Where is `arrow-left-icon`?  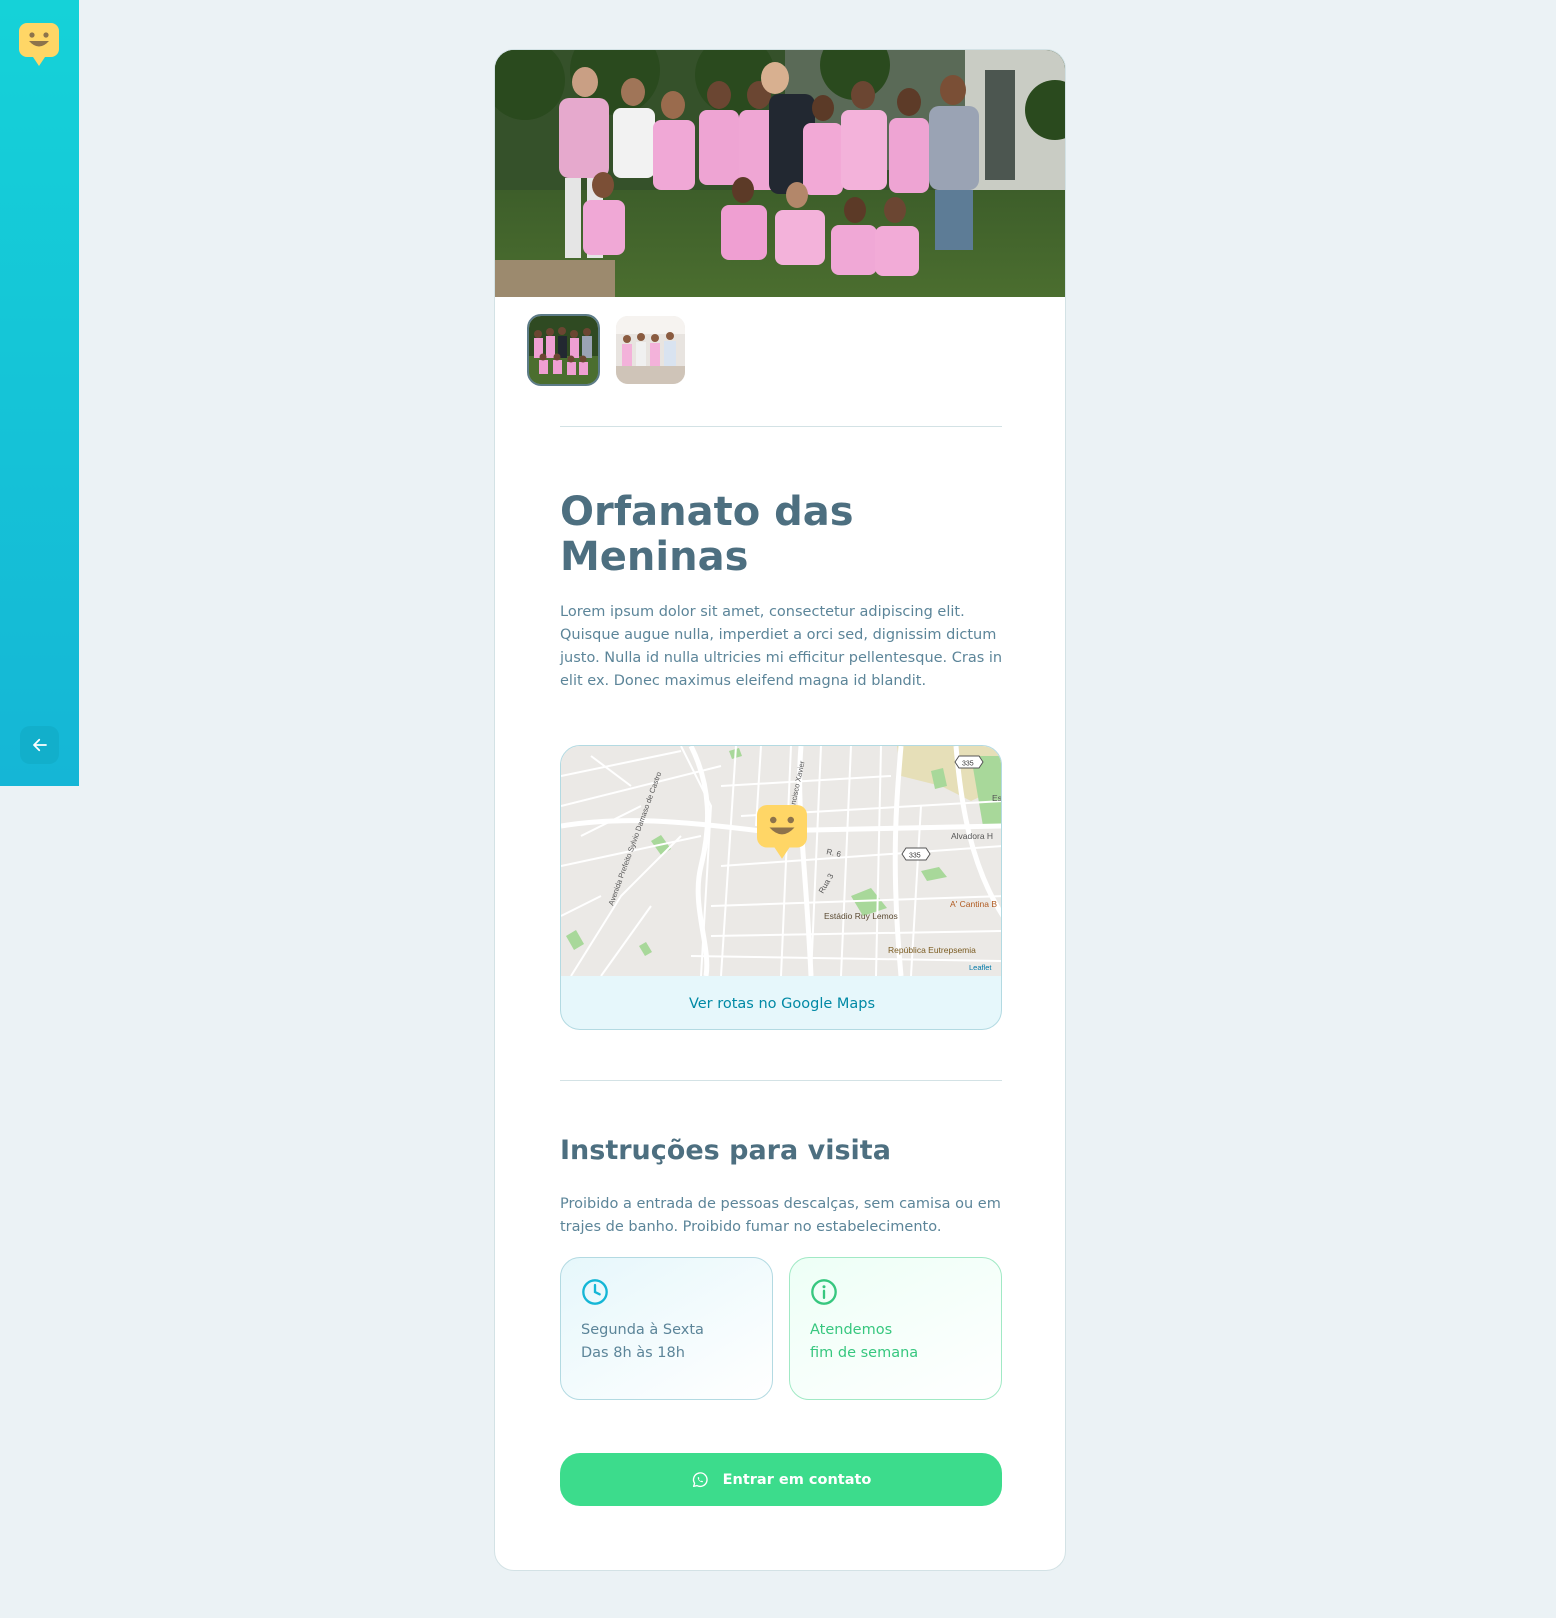
arrow-left-icon is located at coordinates (39, 745).